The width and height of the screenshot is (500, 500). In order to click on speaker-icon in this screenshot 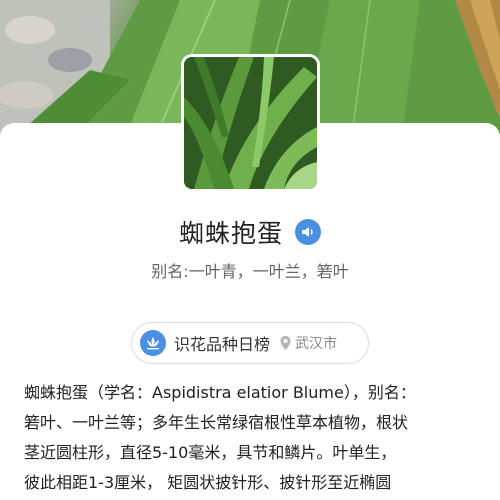, I will do `click(307, 232)`.